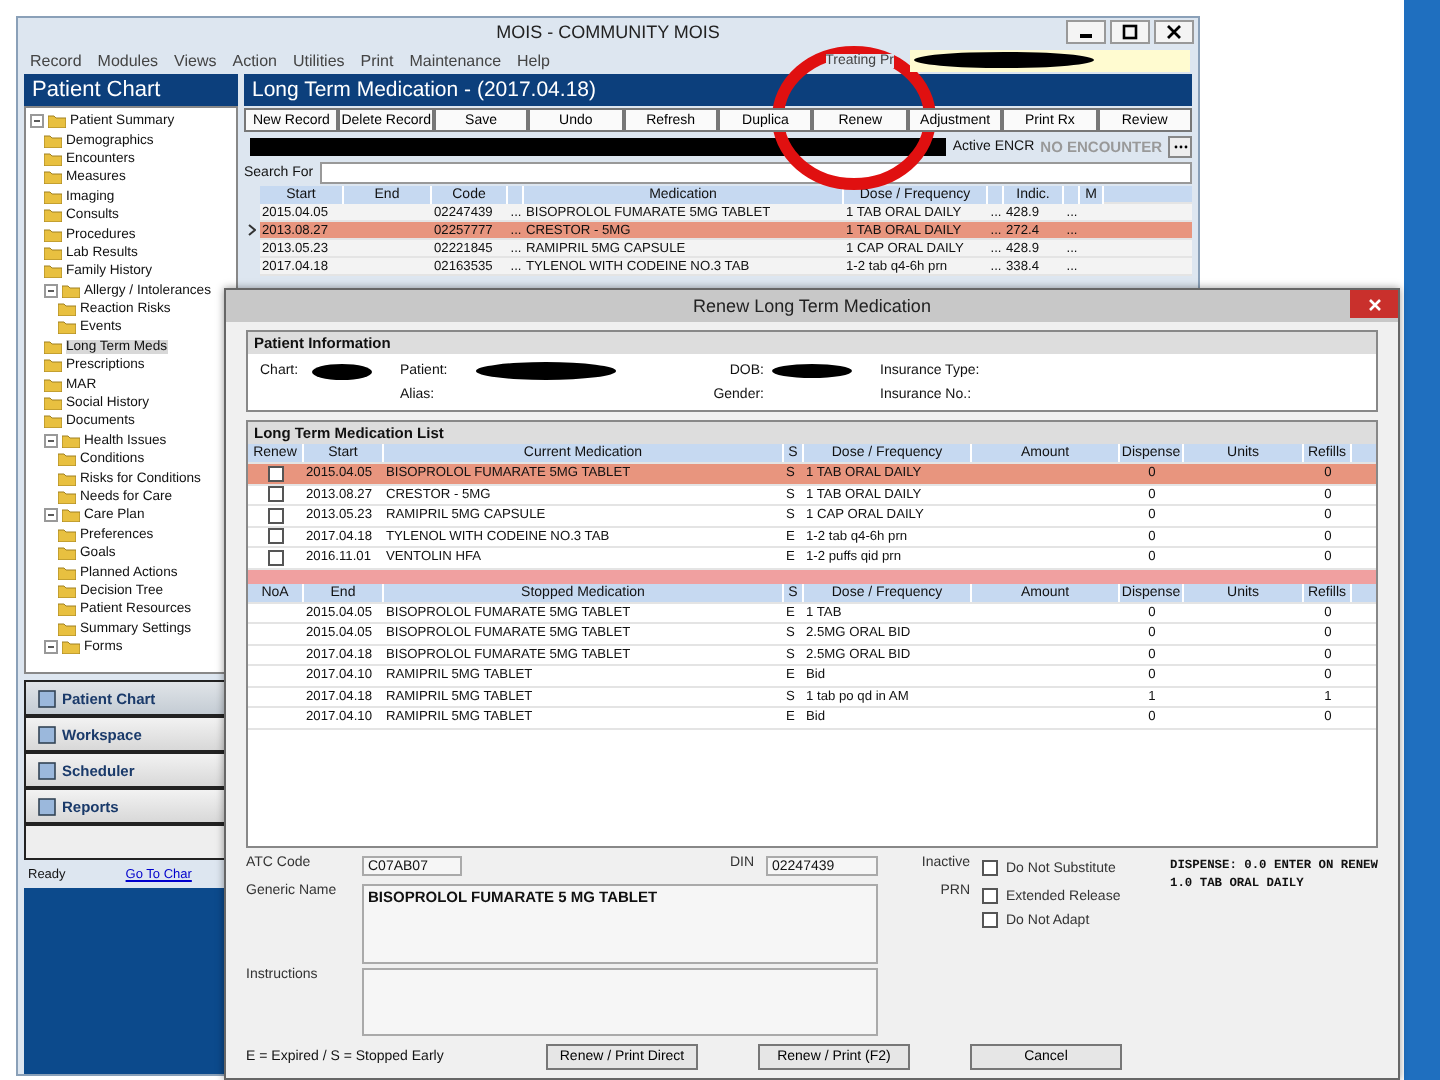 The width and height of the screenshot is (1440, 1080). Describe the element at coordinates (455, 60) in the screenshot. I see `menu-item: Maintenance` at that location.